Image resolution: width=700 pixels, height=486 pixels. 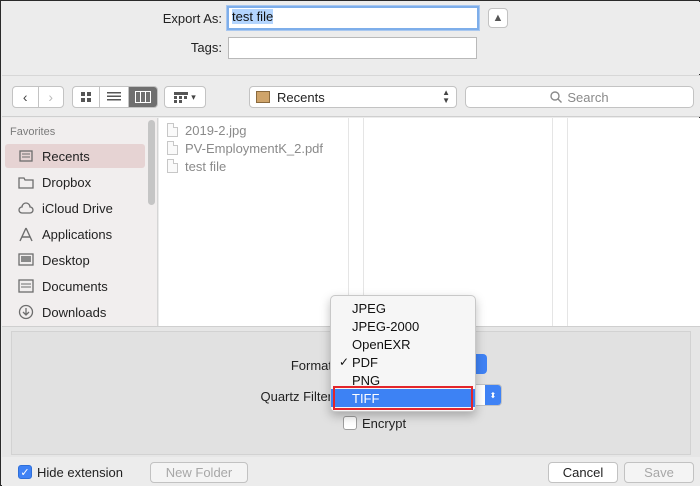 What do you see at coordinates (296, 396) in the screenshot?
I see `quartz-filter-label: Quartz Filter` at bounding box center [296, 396].